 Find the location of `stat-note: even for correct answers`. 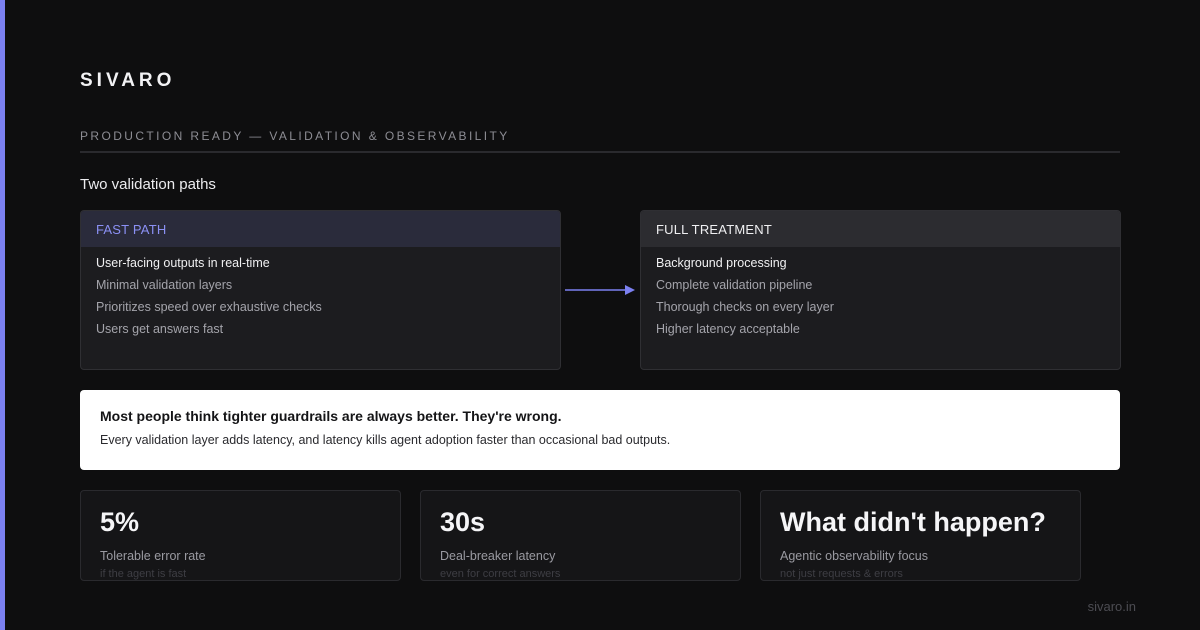

stat-note: even for correct answers is located at coordinates (500, 574).